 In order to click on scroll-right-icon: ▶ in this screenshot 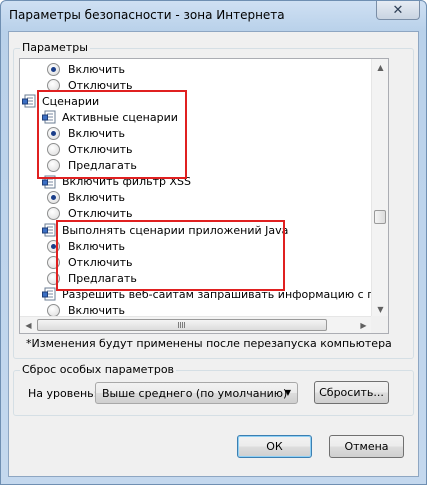, I will do `click(363, 325)`.